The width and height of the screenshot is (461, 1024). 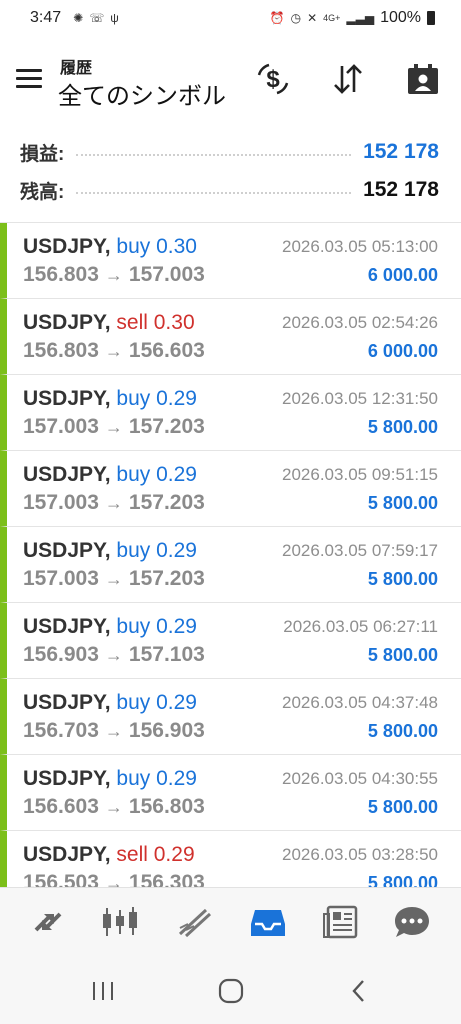 What do you see at coordinates (61, 654) in the screenshot?
I see `deal-open-price: 156.903` at bounding box center [61, 654].